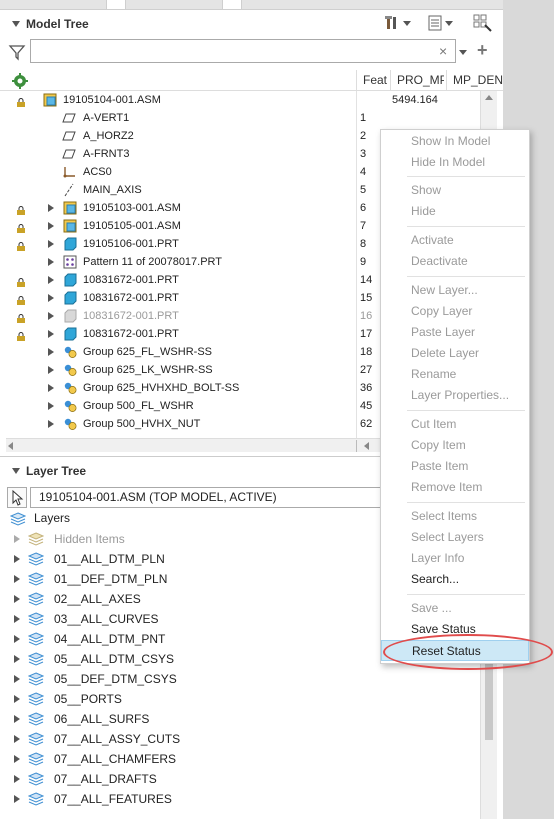  I want to click on menu-item-layer-info: Layer Info, so click(455, 558).